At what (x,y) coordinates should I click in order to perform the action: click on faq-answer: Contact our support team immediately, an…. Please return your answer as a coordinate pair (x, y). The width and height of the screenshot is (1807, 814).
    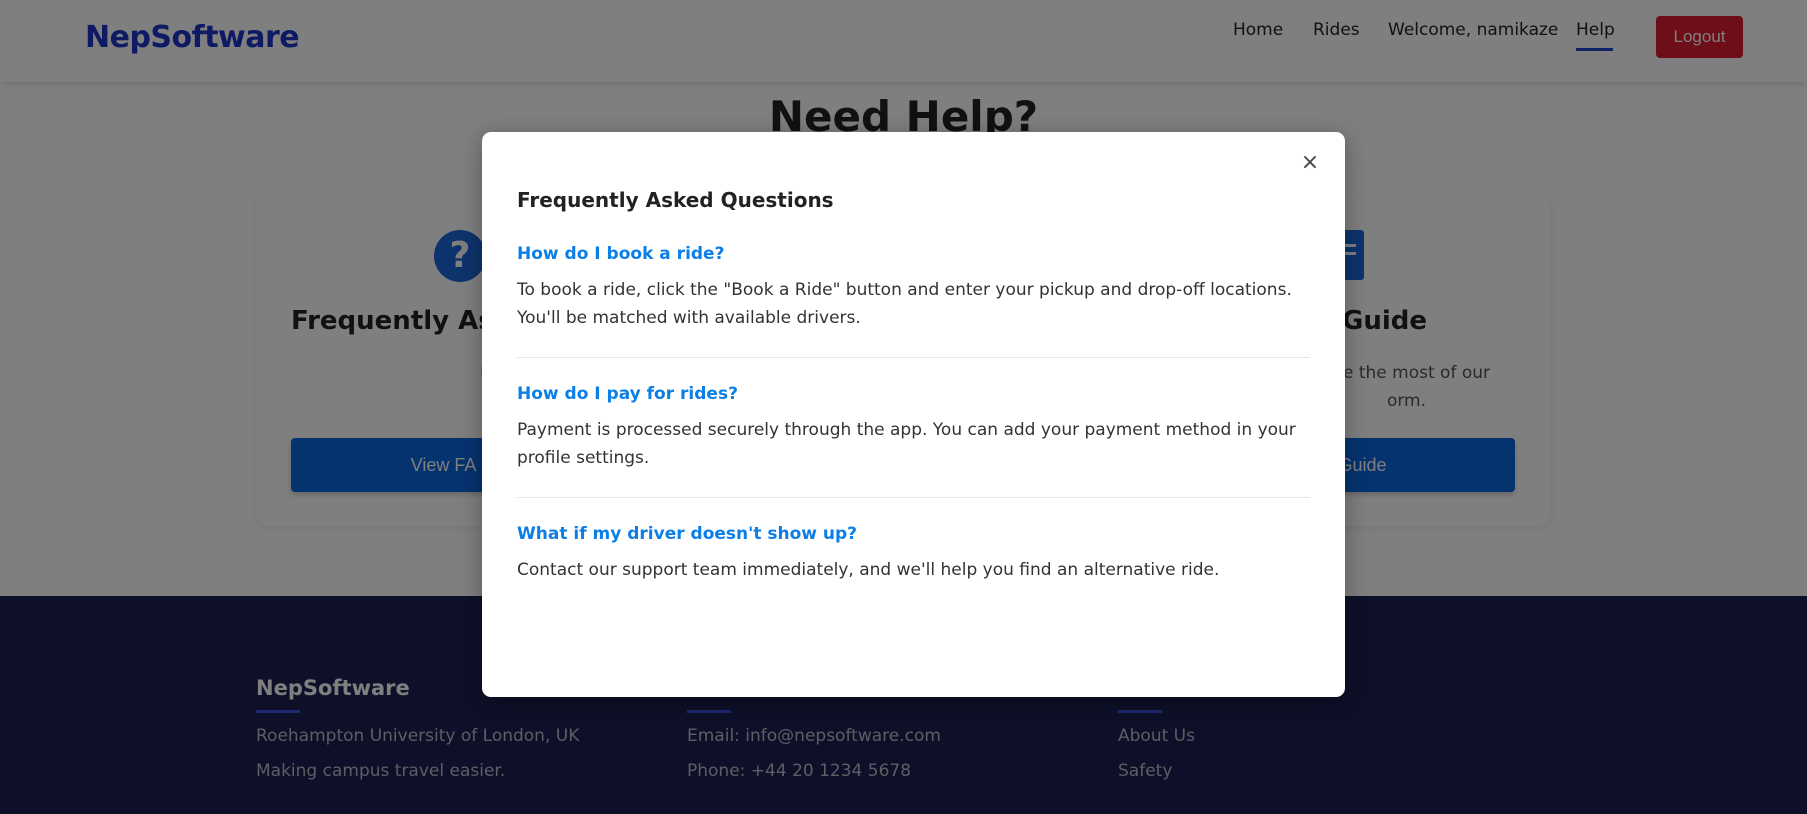
    Looking at the image, I should click on (868, 570).